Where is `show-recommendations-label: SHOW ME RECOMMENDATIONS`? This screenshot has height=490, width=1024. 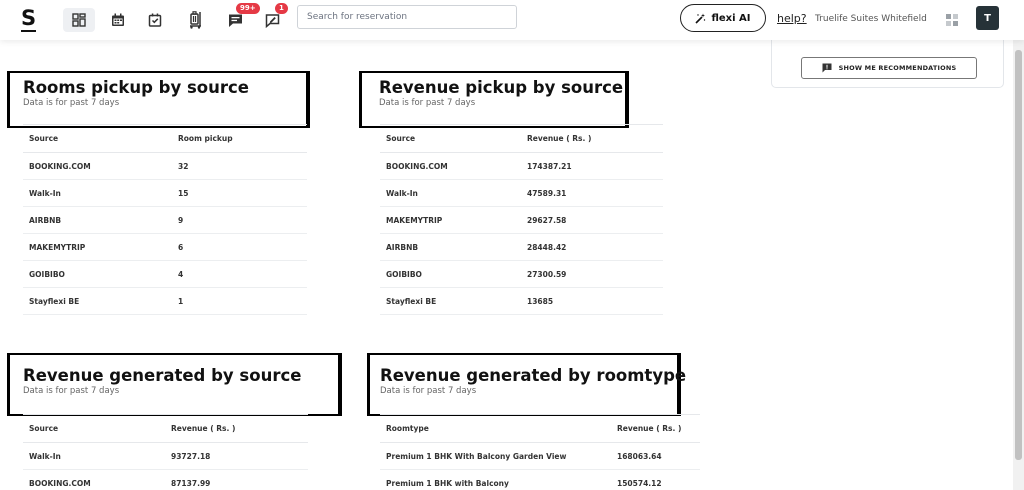 show-recommendations-label: SHOW ME RECOMMENDATIONS is located at coordinates (897, 68).